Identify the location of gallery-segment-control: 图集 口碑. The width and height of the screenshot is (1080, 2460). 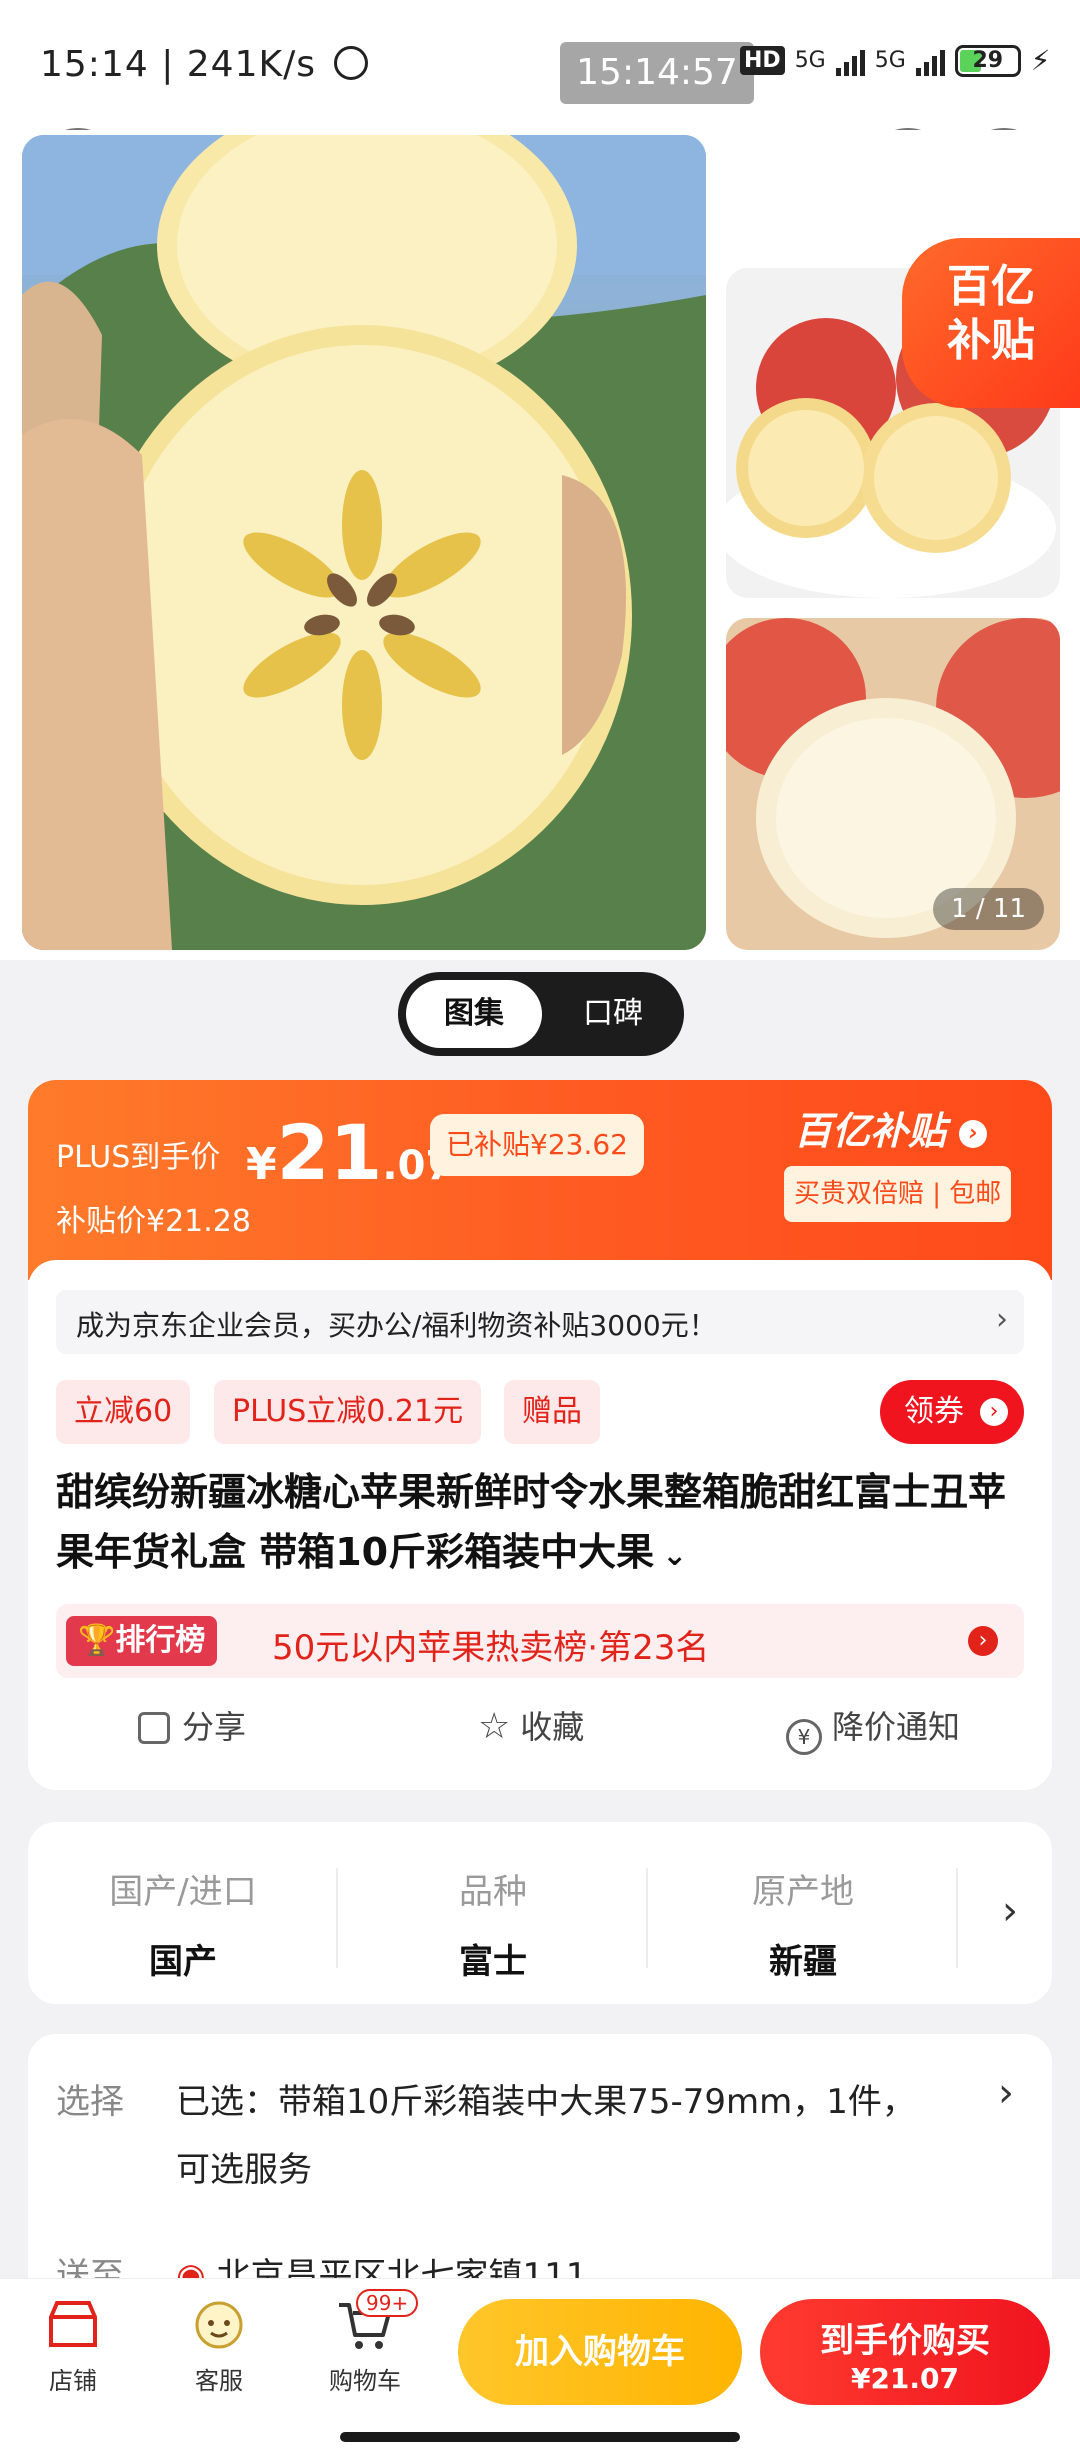
(541, 1014).